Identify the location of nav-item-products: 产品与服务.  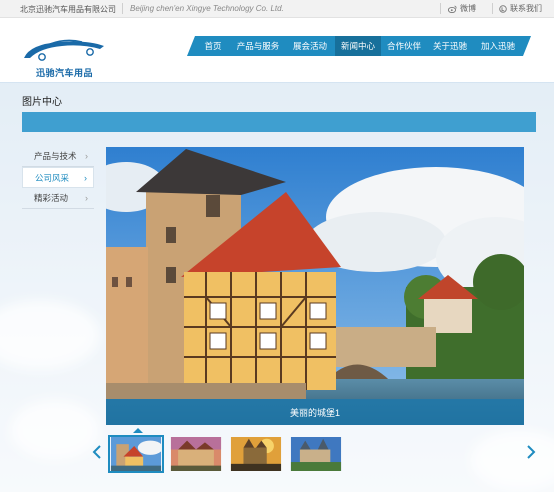
(258, 46).